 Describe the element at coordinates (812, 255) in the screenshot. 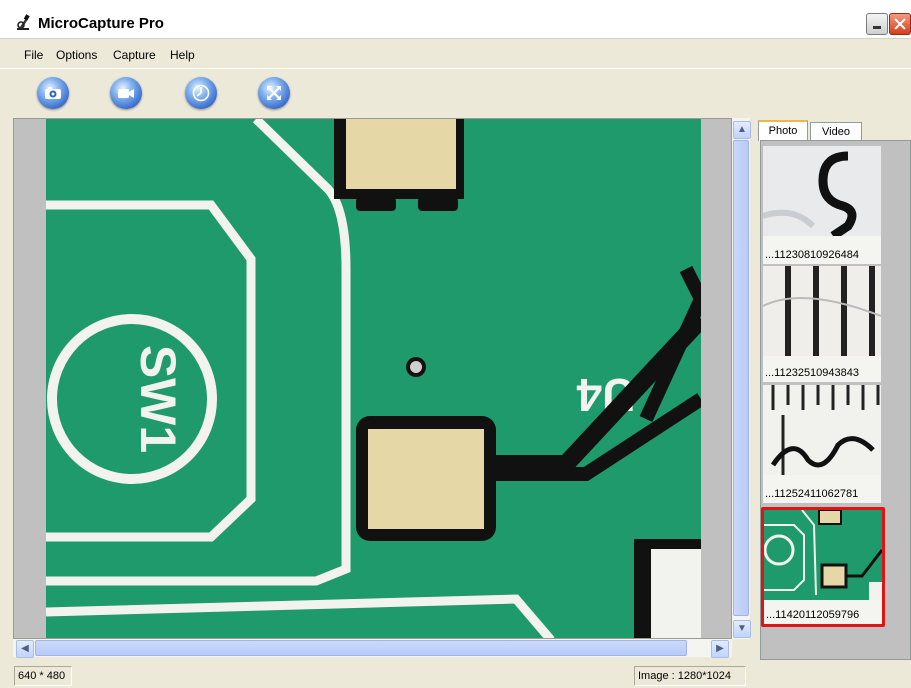

I see `thumbnail-caption: ...11230810926484` at that location.